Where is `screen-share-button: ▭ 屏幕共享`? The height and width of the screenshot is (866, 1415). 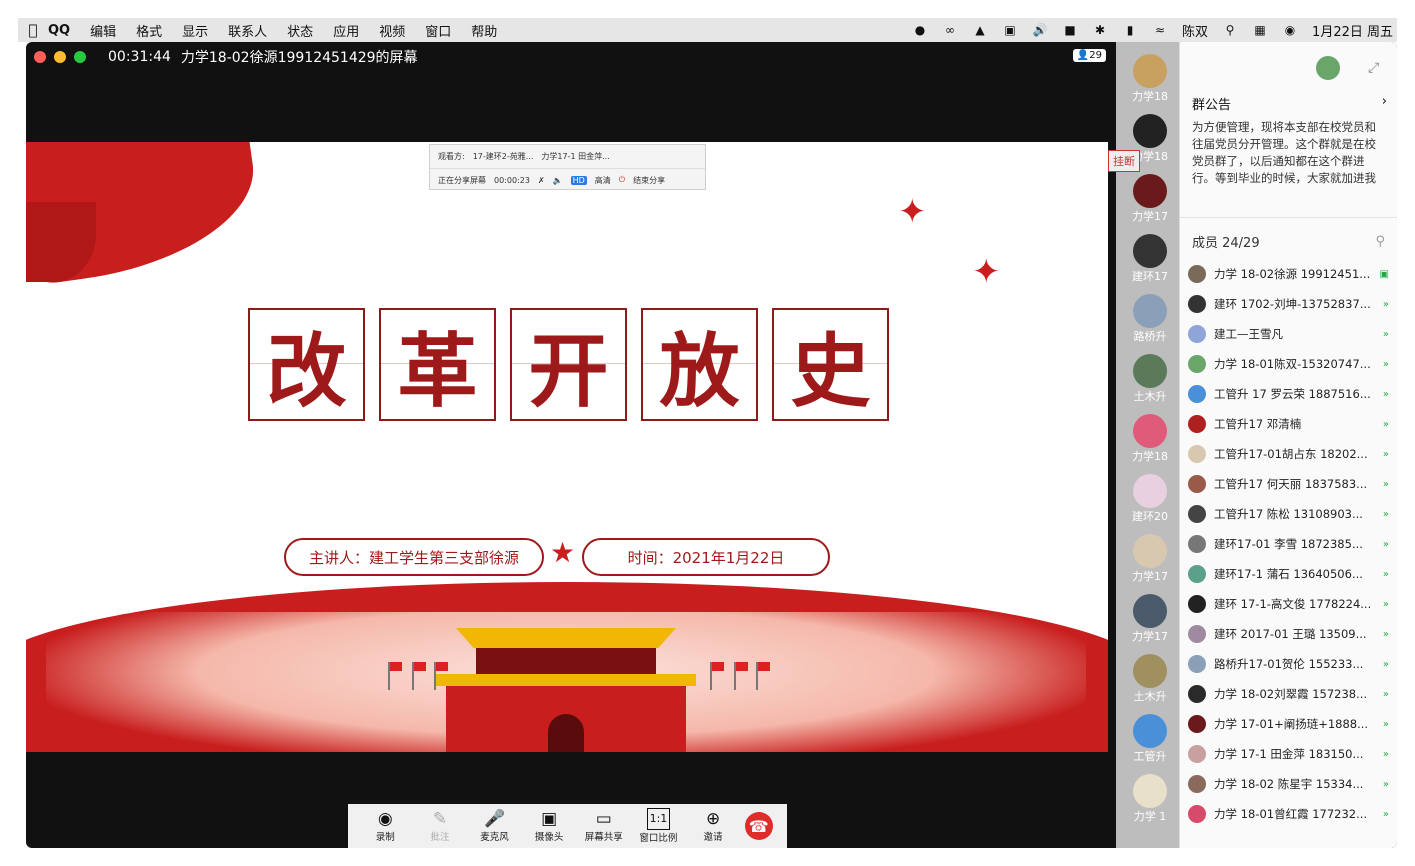
screen-share-button: ▭ 屏幕共享 is located at coordinates (604, 826).